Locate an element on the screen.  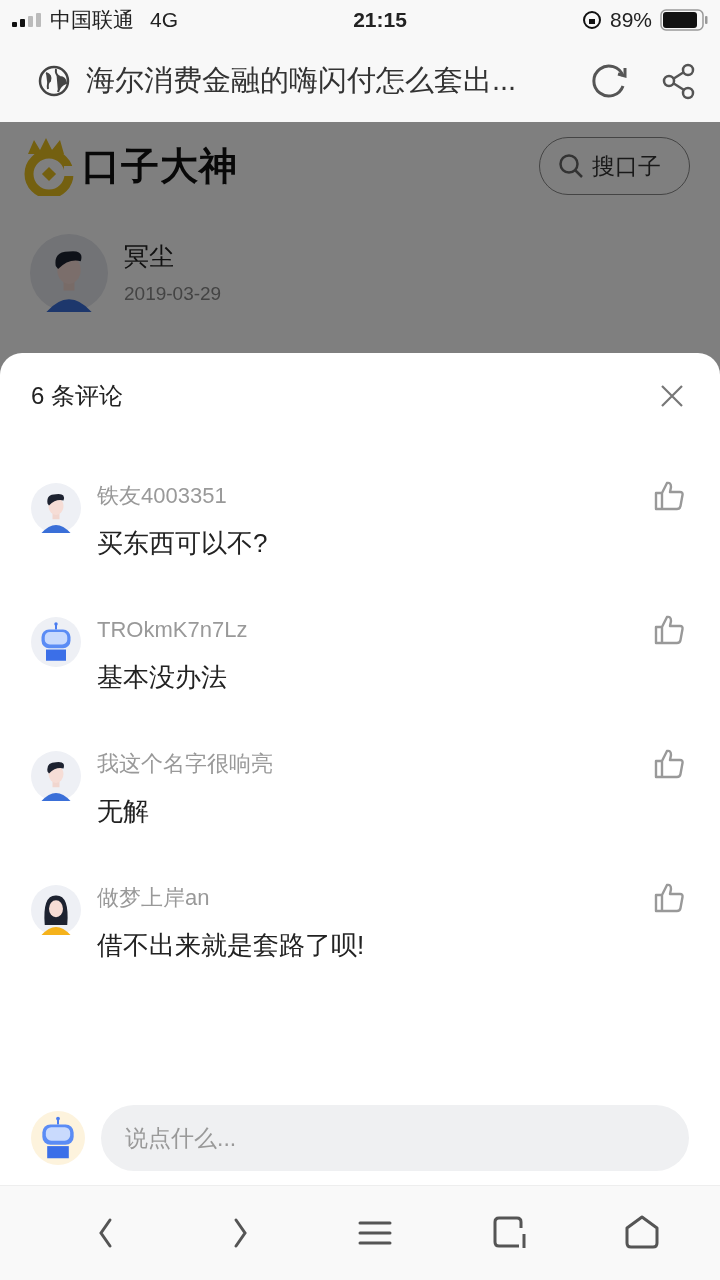
author-name: 冥尘 is located at coordinates (149, 256).